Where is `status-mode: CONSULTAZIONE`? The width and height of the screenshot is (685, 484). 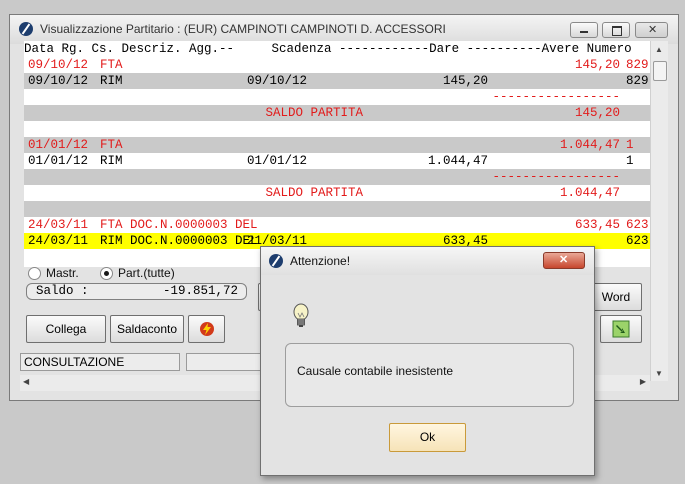 status-mode: CONSULTAZIONE is located at coordinates (100, 362).